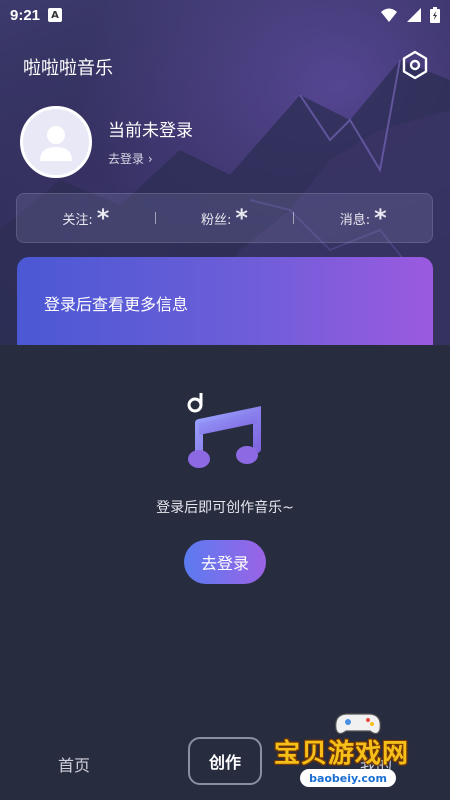 The image size is (450, 800). What do you see at coordinates (224, 430) in the screenshot?
I see `music-note-icon` at bounding box center [224, 430].